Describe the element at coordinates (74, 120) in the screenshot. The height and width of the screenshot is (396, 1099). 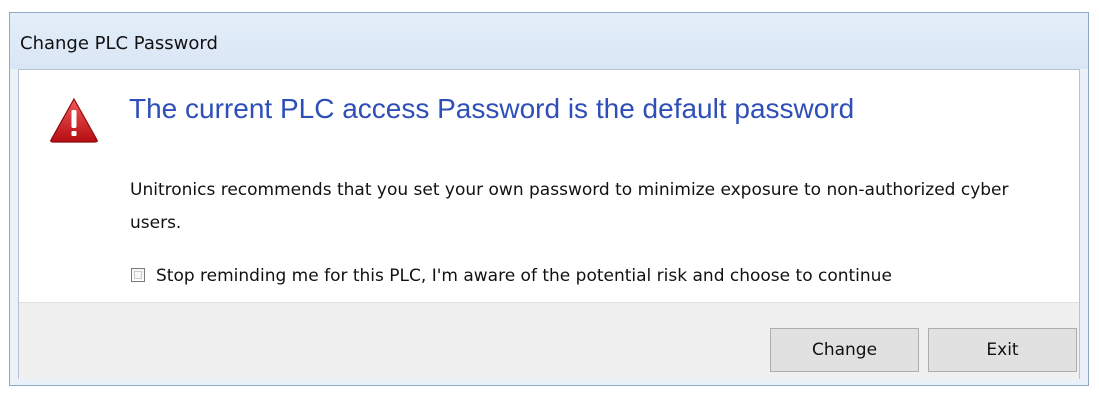
I see `warning-triangle-icon` at that location.